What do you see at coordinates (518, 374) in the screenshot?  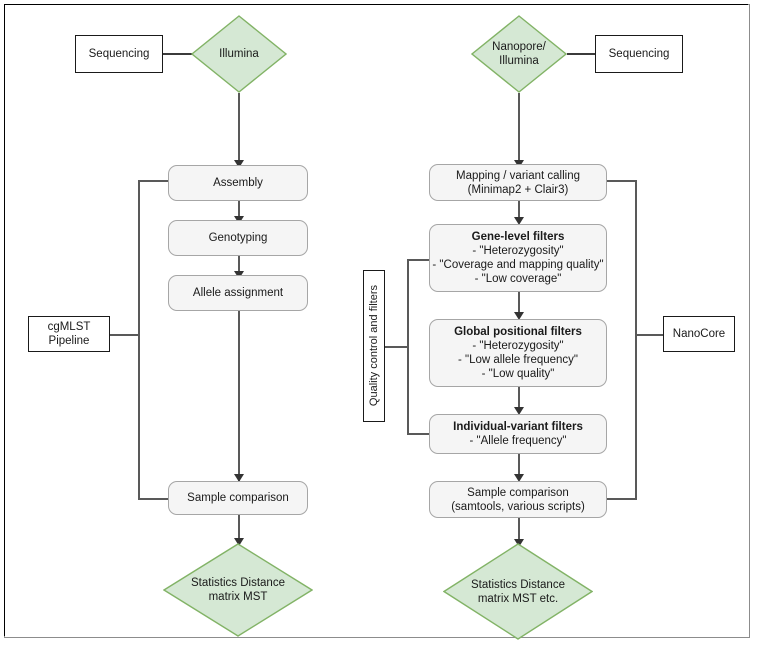 I see `right-filter-global-positional-item-3: - "Low quality"` at bounding box center [518, 374].